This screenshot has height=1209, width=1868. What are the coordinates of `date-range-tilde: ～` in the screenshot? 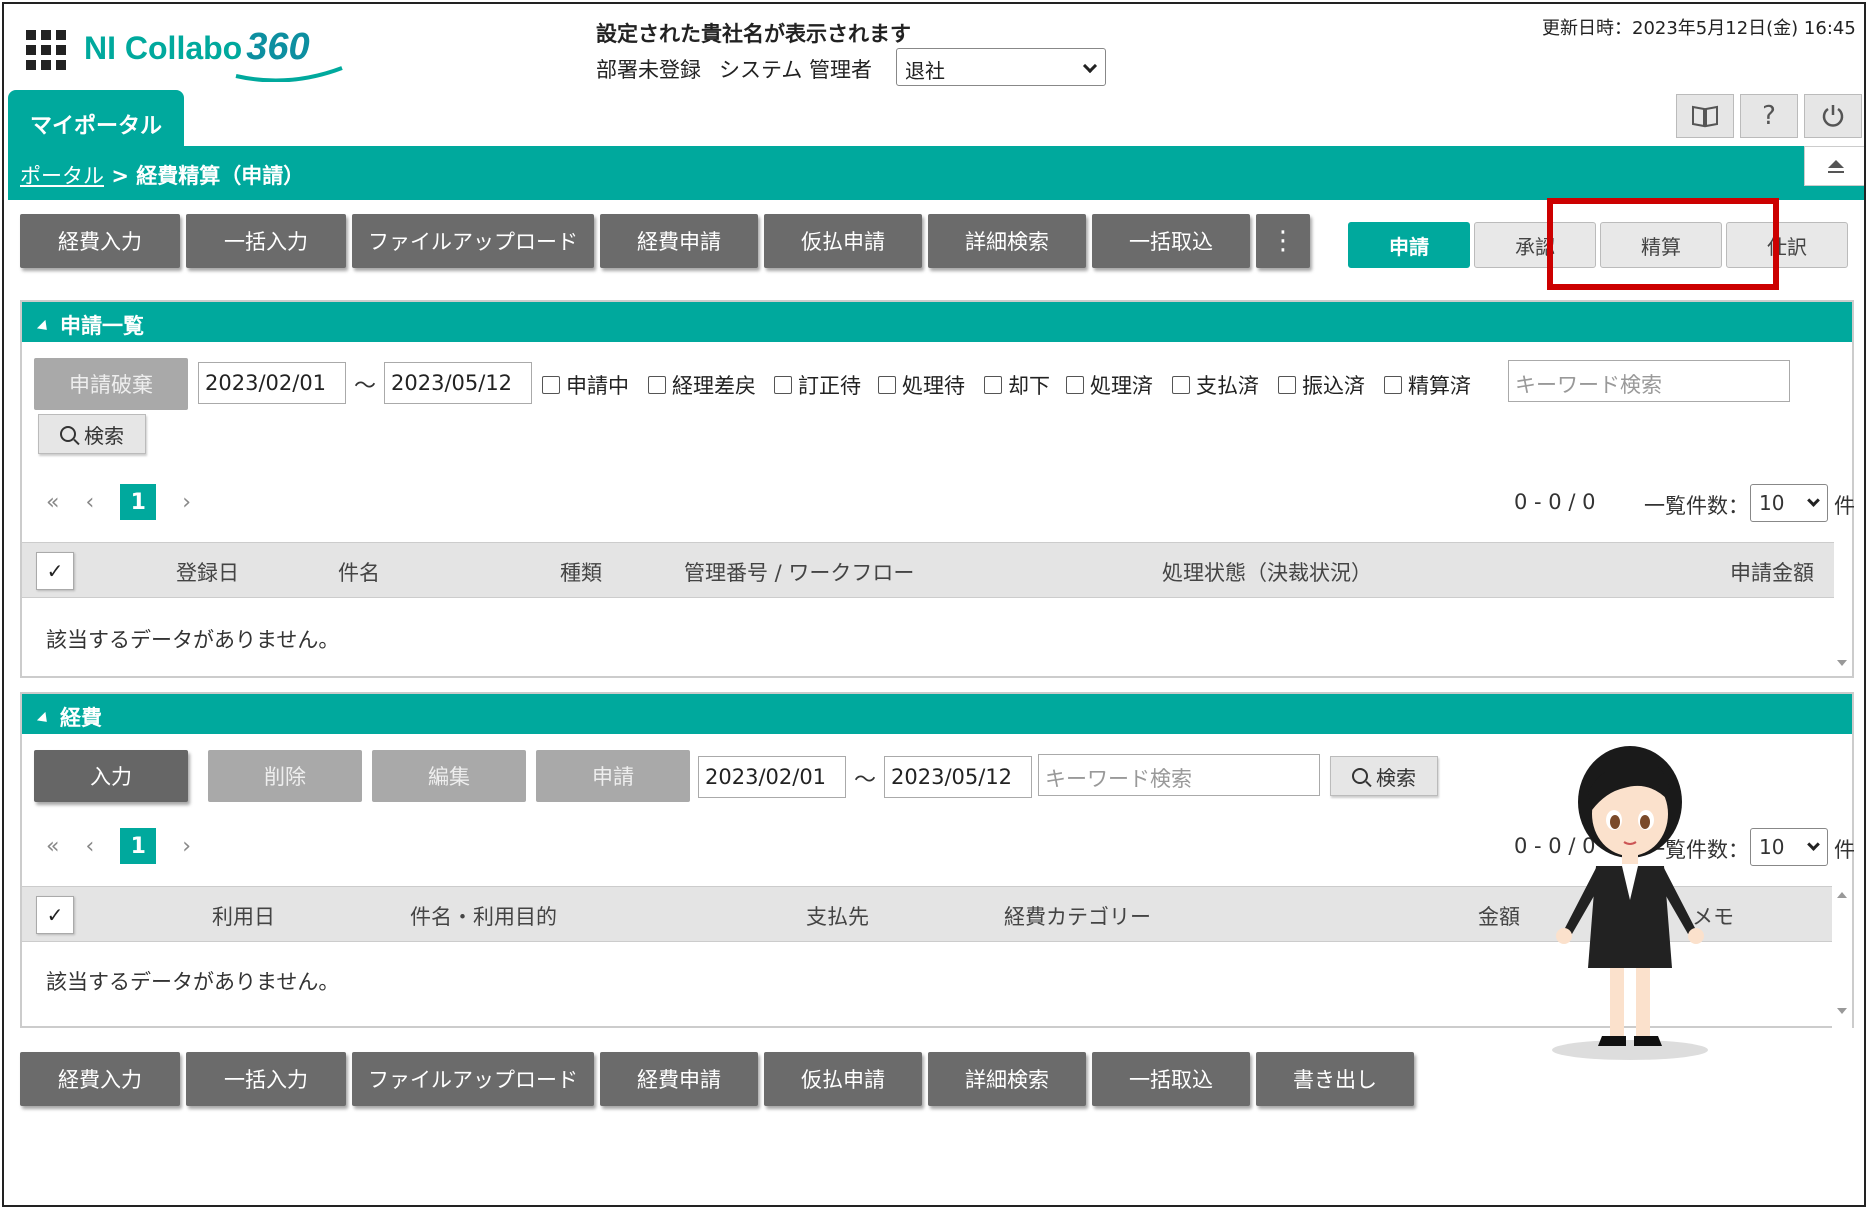 It's located at (365, 386).